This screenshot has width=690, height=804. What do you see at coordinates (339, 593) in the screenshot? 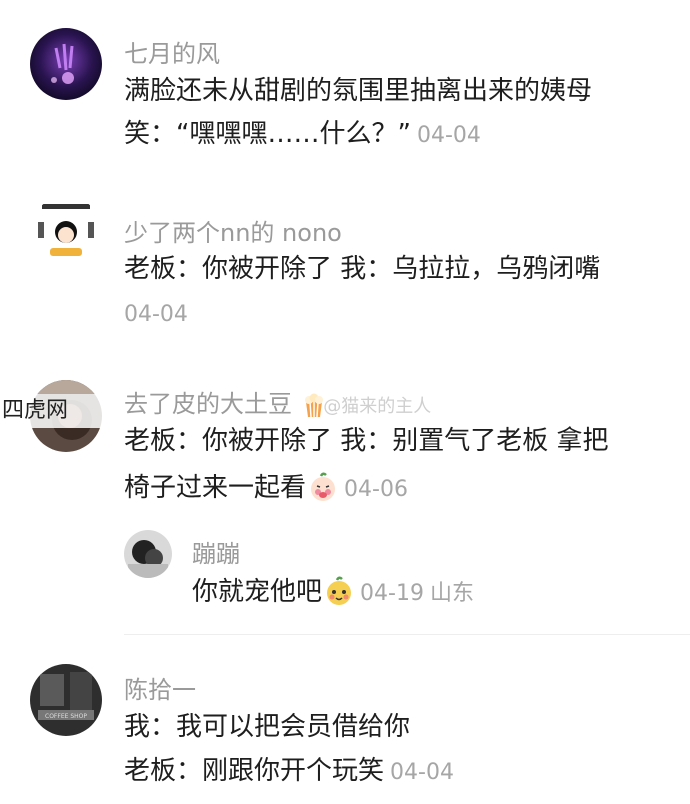
I see `cute-face-icon` at bounding box center [339, 593].